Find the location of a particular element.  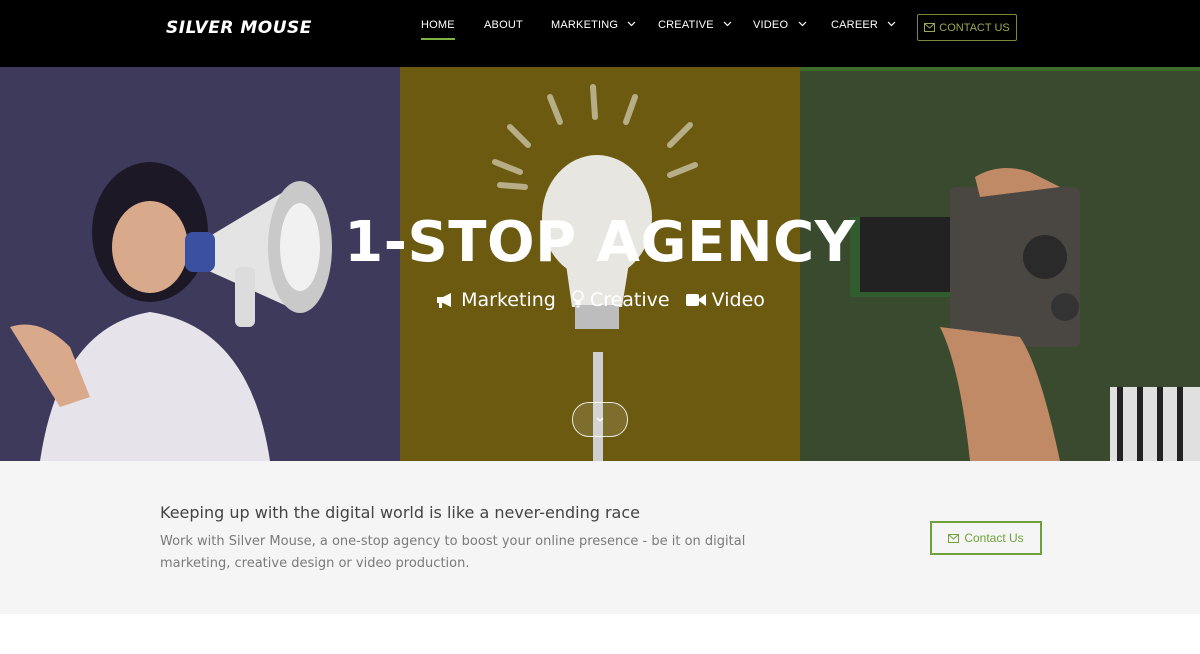

hero-services: Marketing Creative Video is located at coordinates (600, 300).